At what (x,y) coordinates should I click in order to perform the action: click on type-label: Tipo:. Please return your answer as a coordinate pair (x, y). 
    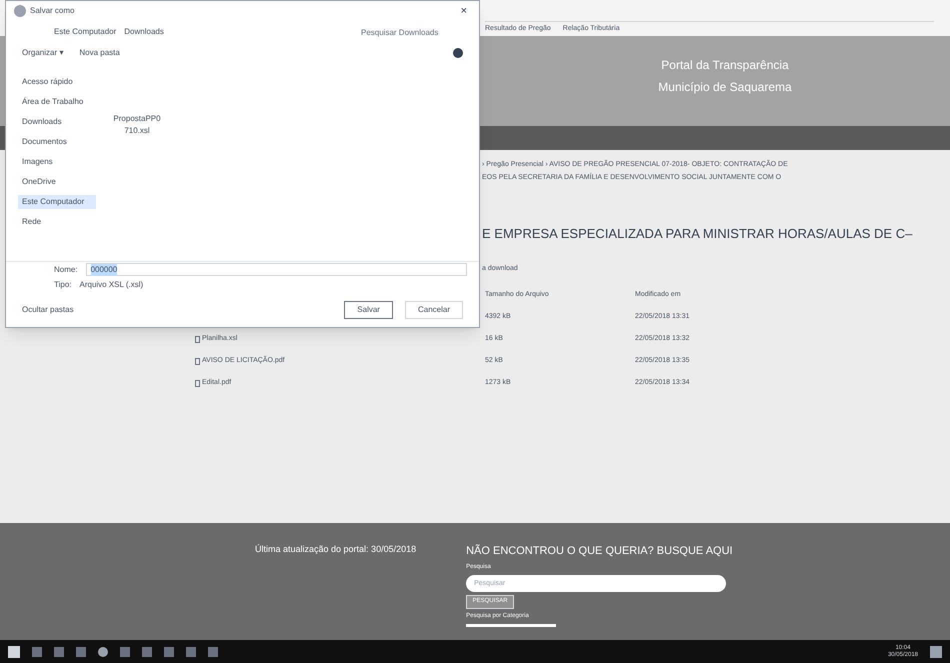
    Looking at the image, I should click on (63, 285).